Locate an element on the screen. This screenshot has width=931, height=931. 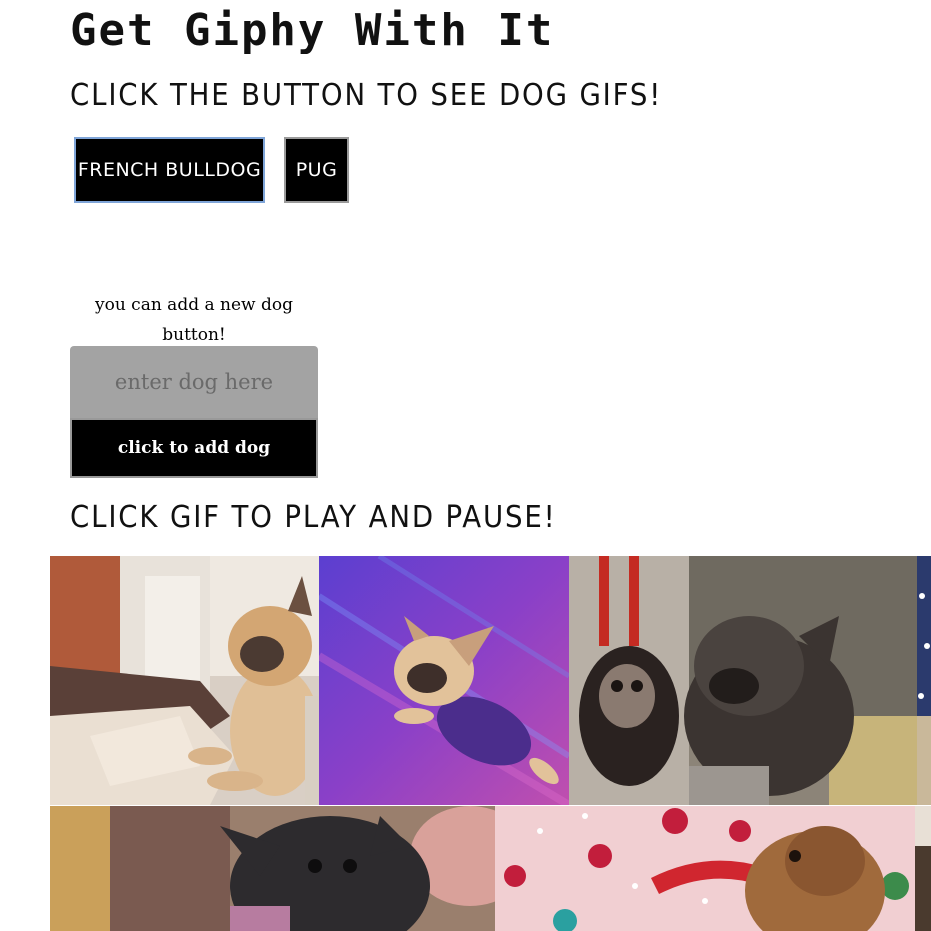
dog-button-french-bulldog: French Bulldog is located at coordinates (169, 170).